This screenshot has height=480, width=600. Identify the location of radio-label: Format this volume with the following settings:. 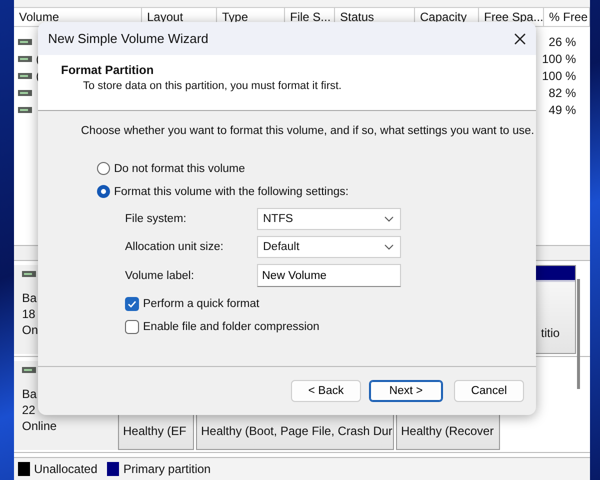
(231, 192).